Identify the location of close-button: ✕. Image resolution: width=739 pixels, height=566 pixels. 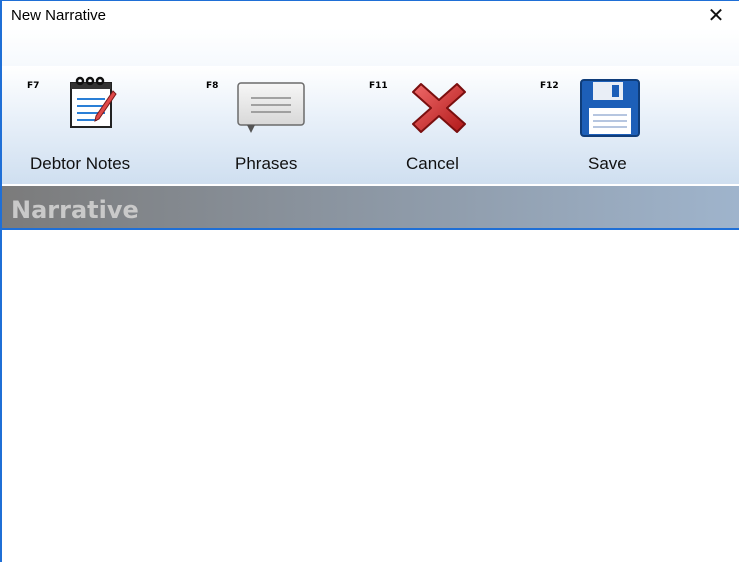
(716, 15).